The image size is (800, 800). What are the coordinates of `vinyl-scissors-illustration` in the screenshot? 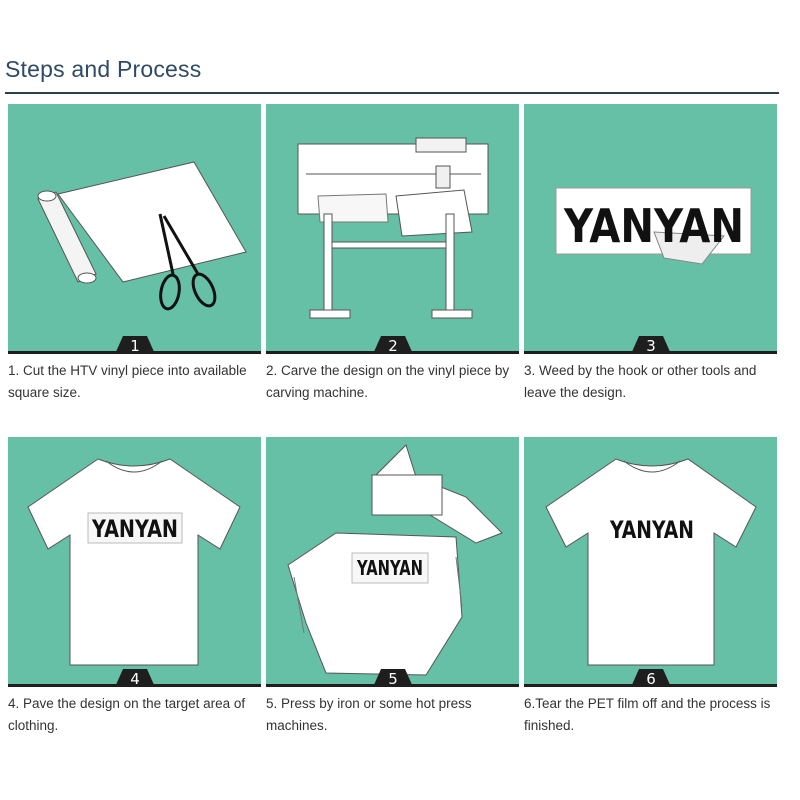 It's located at (142, 236).